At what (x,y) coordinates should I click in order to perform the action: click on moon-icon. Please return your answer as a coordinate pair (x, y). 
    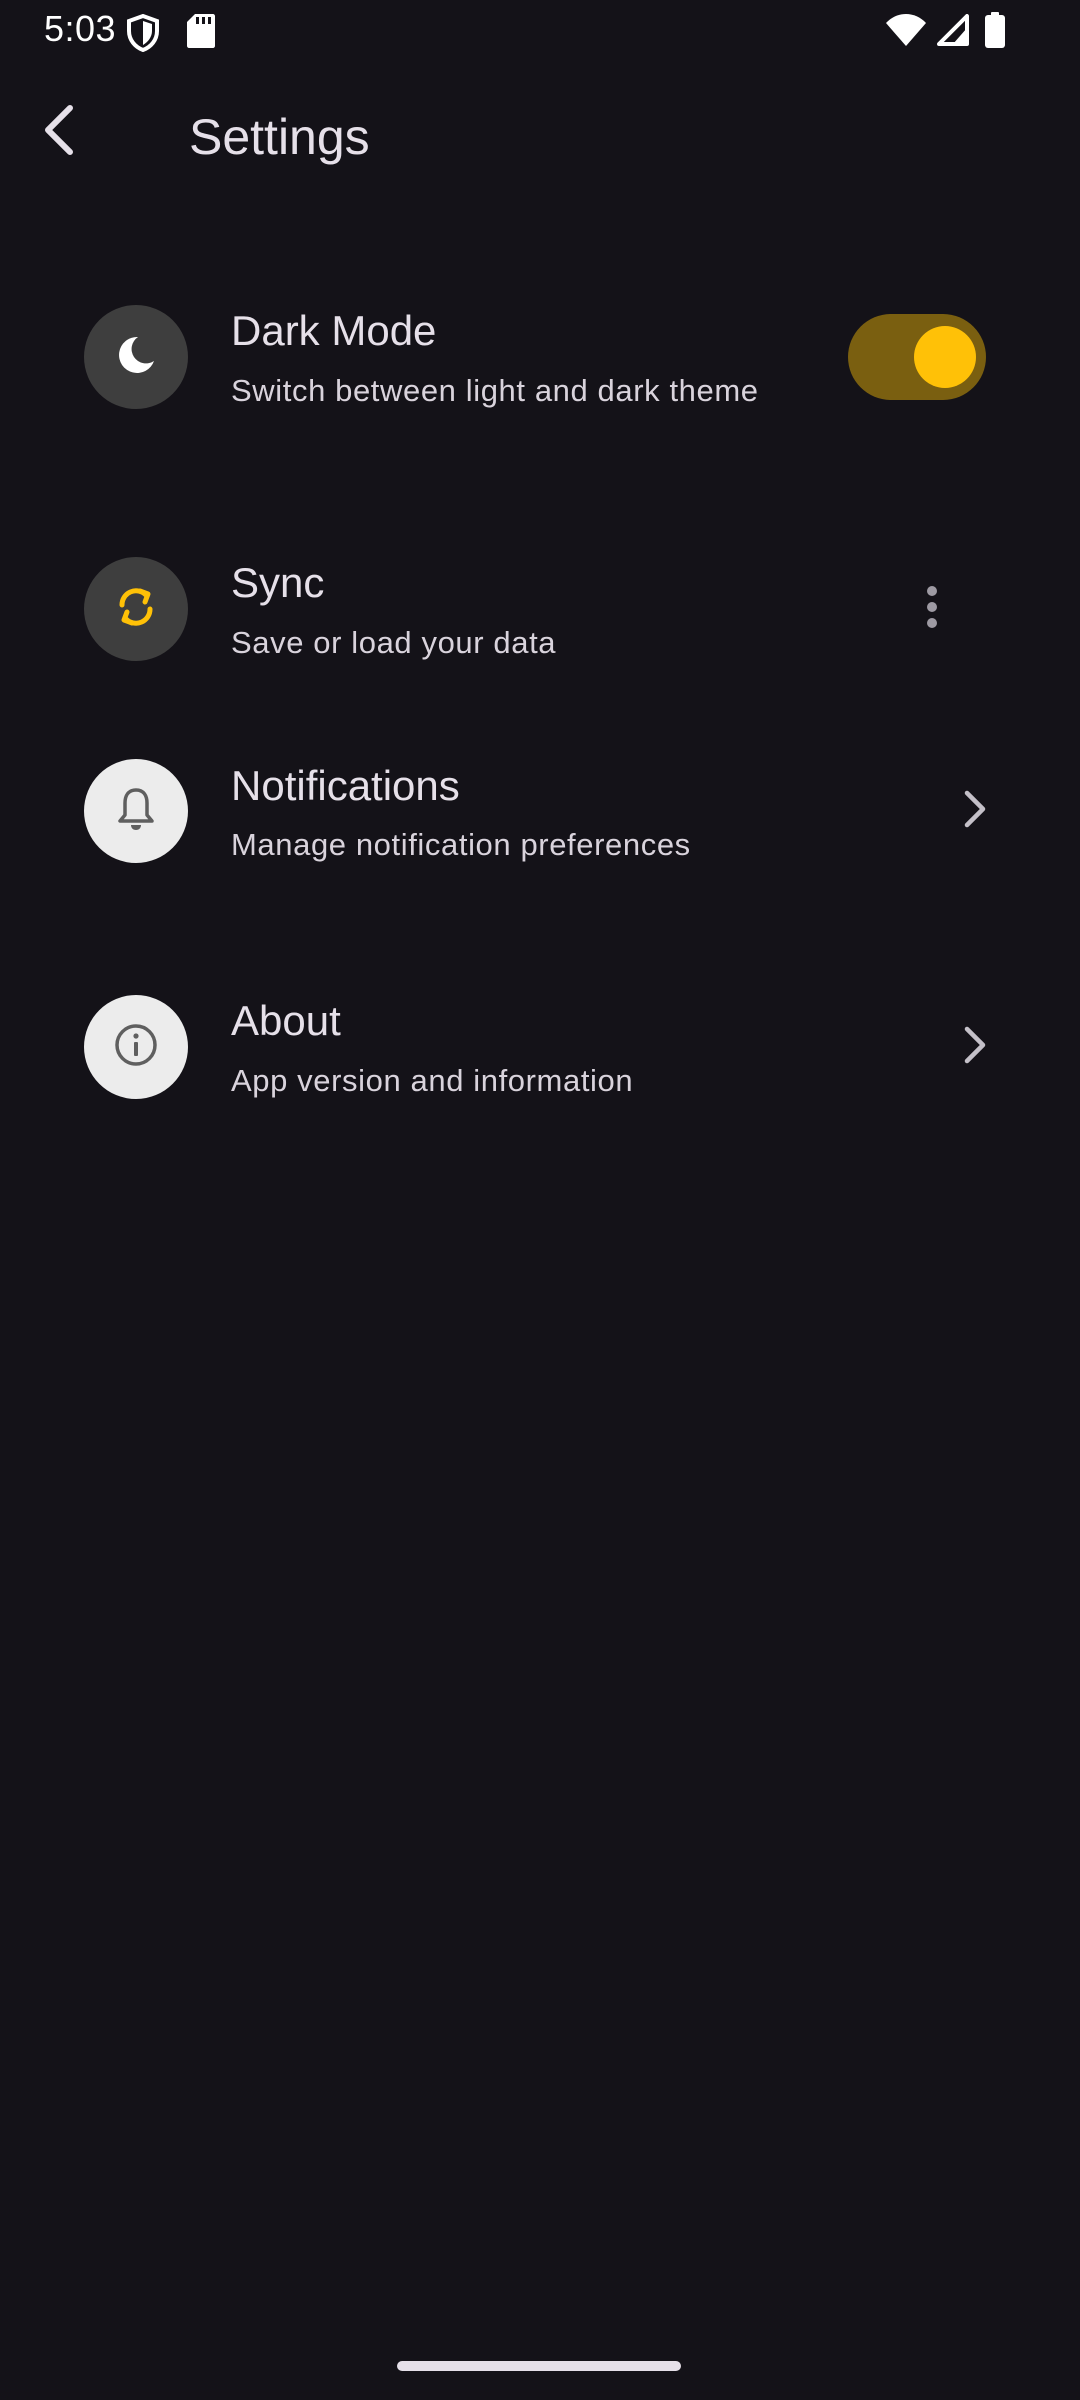
    Looking at the image, I should click on (136, 357).